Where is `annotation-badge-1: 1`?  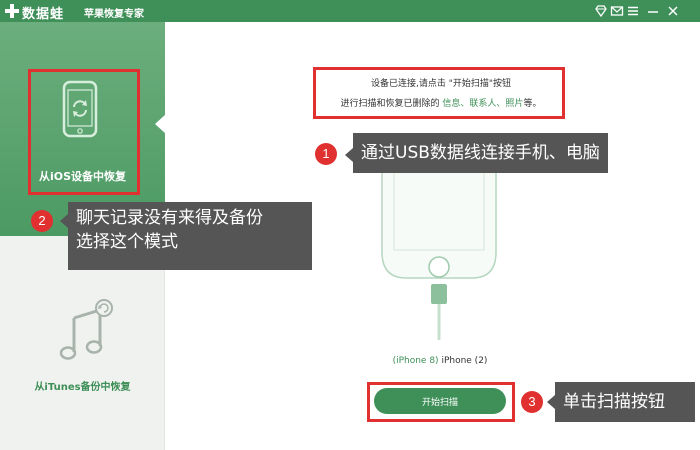
annotation-badge-1: 1 is located at coordinates (326, 154).